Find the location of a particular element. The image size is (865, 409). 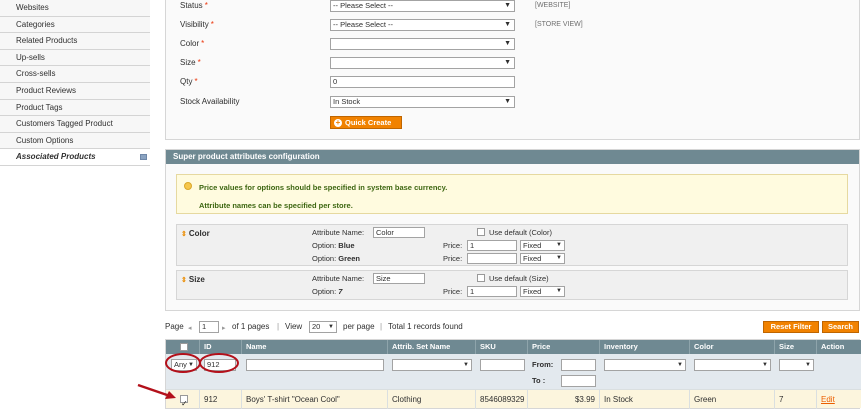

status-select: -- Please Select -- ▼ is located at coordinates (422, 6).